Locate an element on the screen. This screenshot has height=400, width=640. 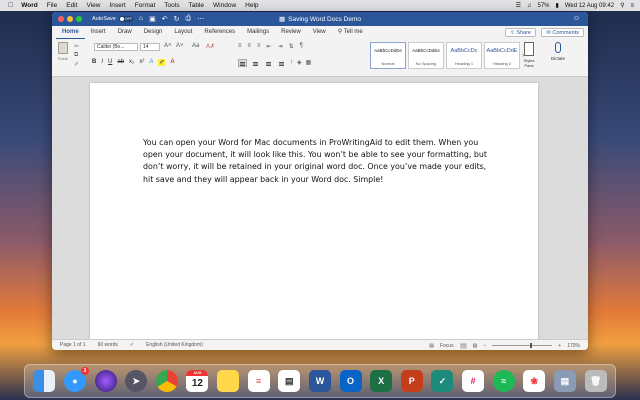
word-icon: W is located at coordinates (319, 381).